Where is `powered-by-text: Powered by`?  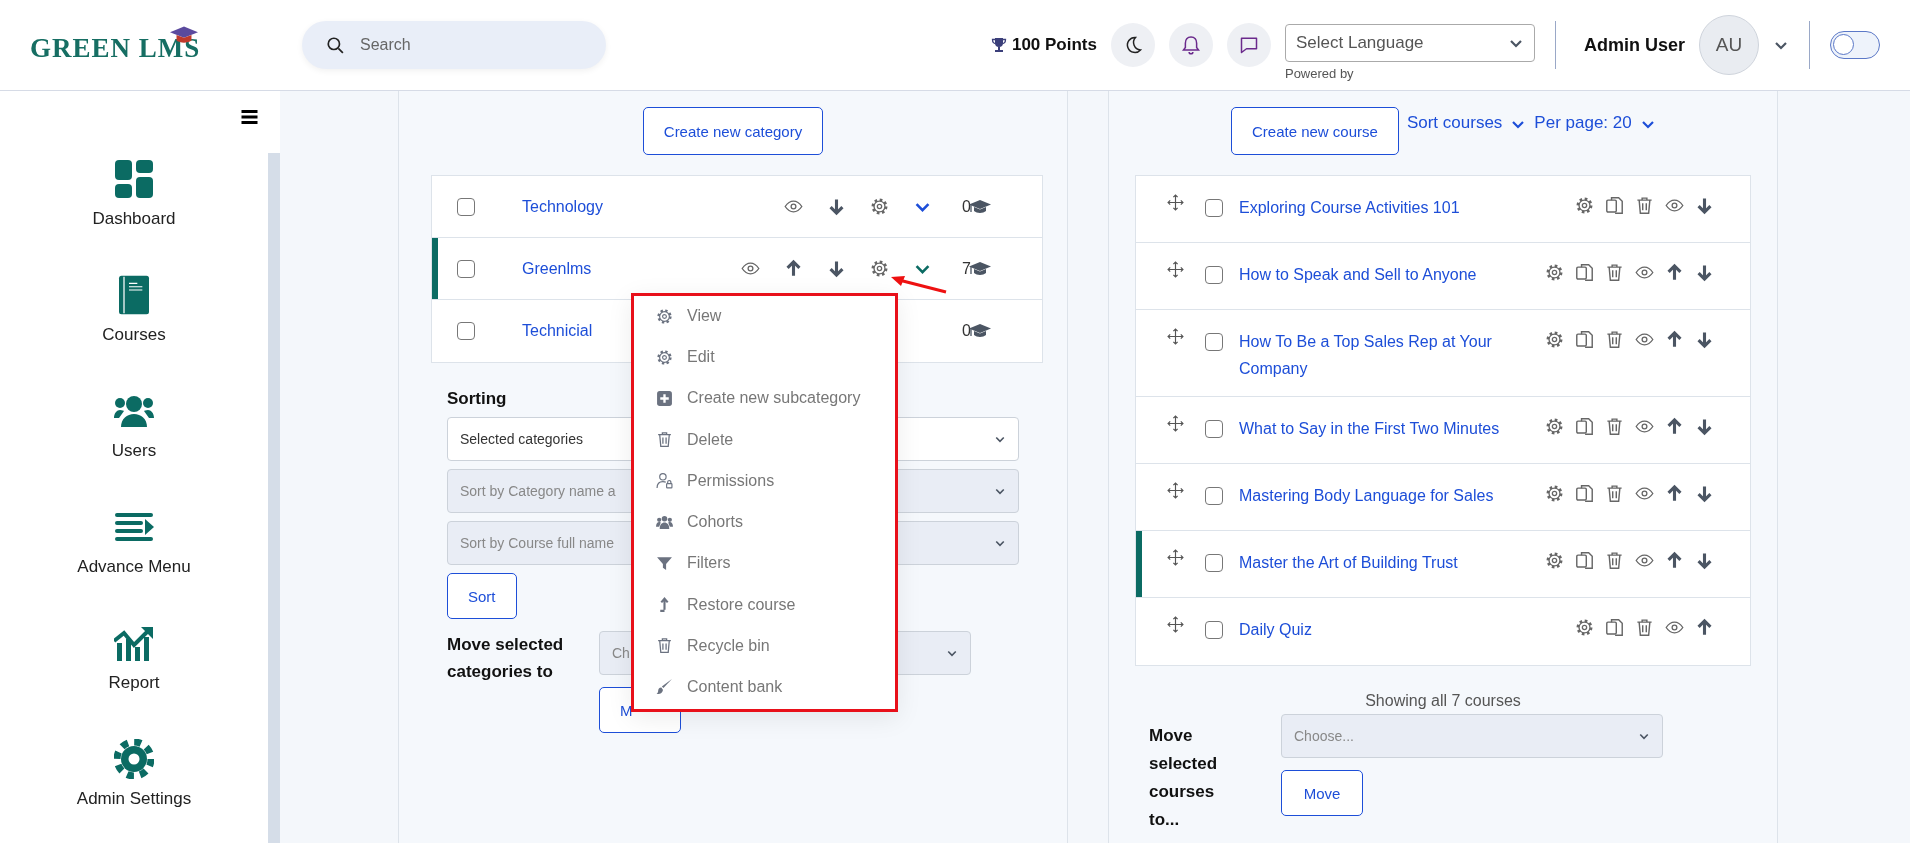 powered-by-text: Powered by is located at coordinates (1319, 73).